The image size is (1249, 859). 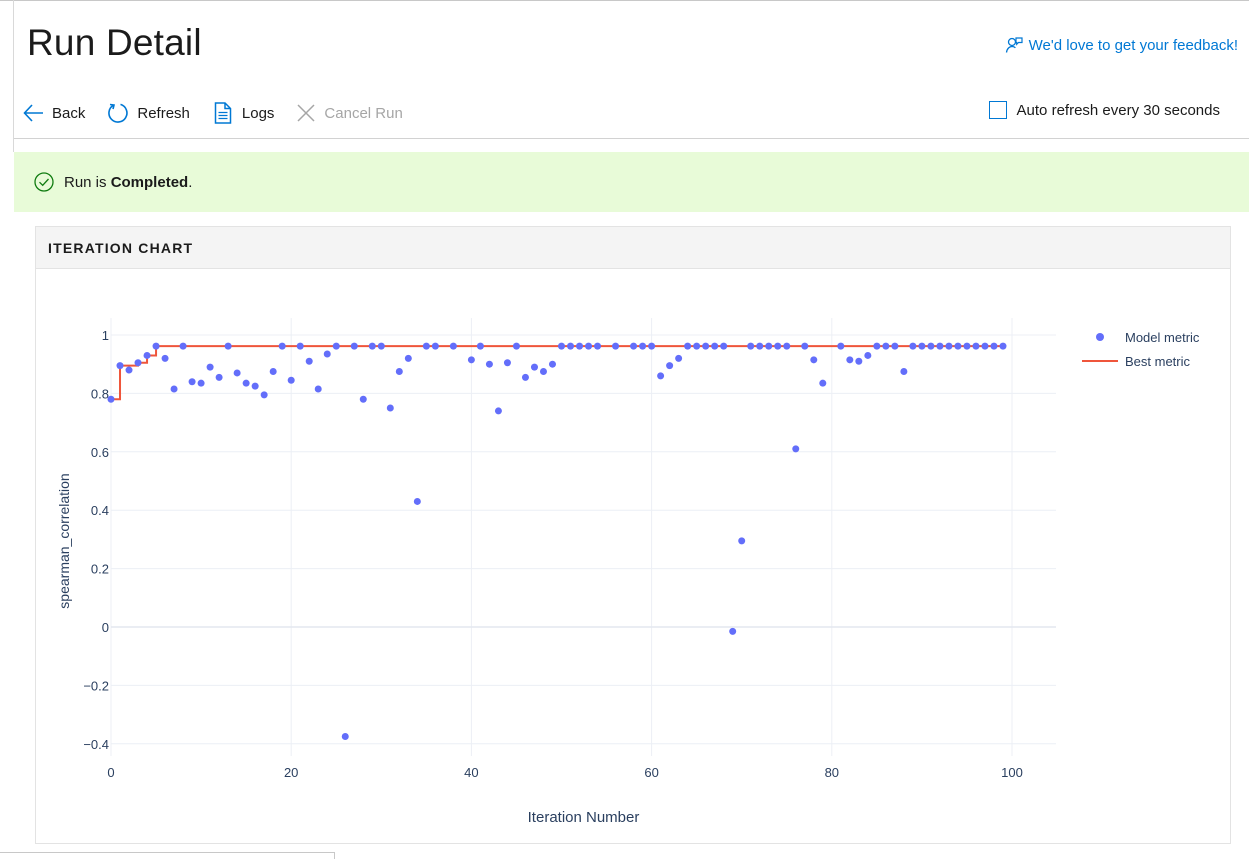 I want to click on auto-refresh-label: Auto refresh every 30 seconds, so click(x=1118, y=110).